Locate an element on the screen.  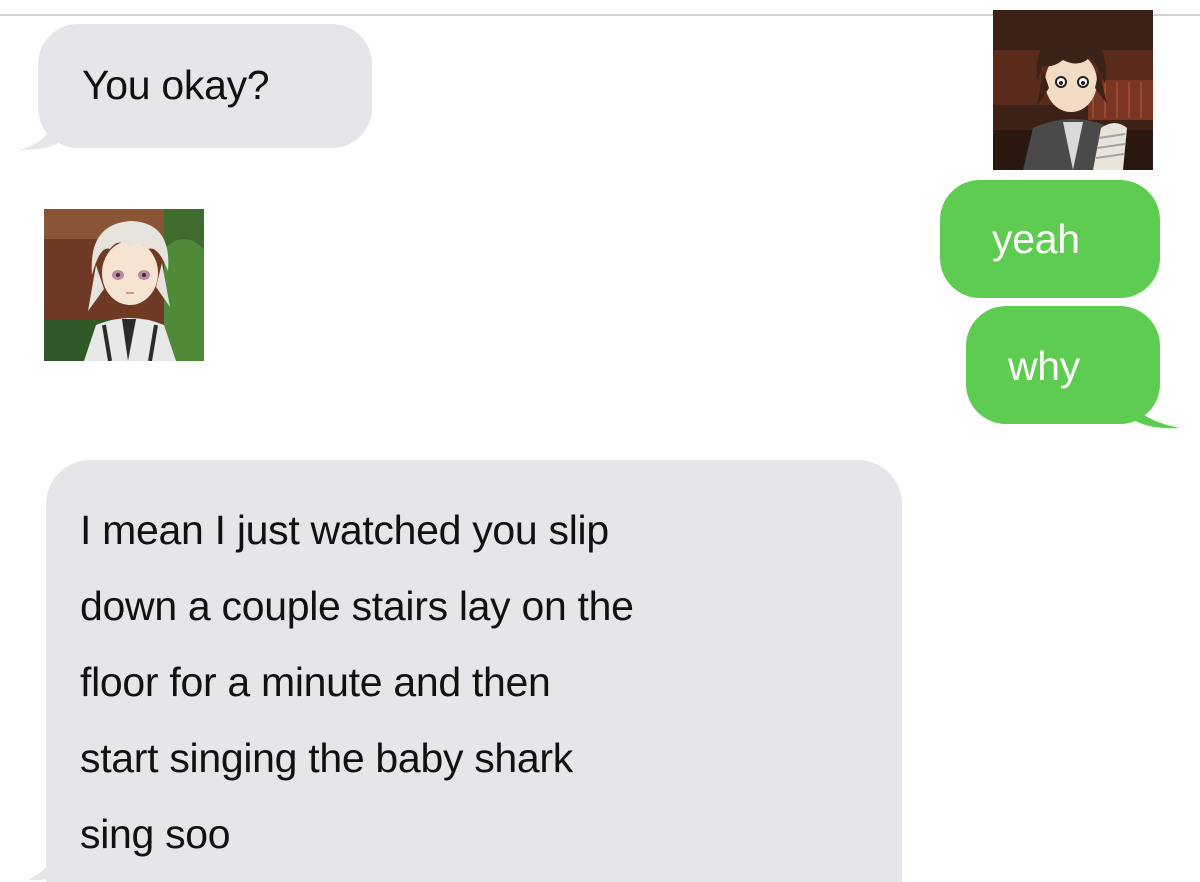
message-text: why is located at coordinates (1044, 366).